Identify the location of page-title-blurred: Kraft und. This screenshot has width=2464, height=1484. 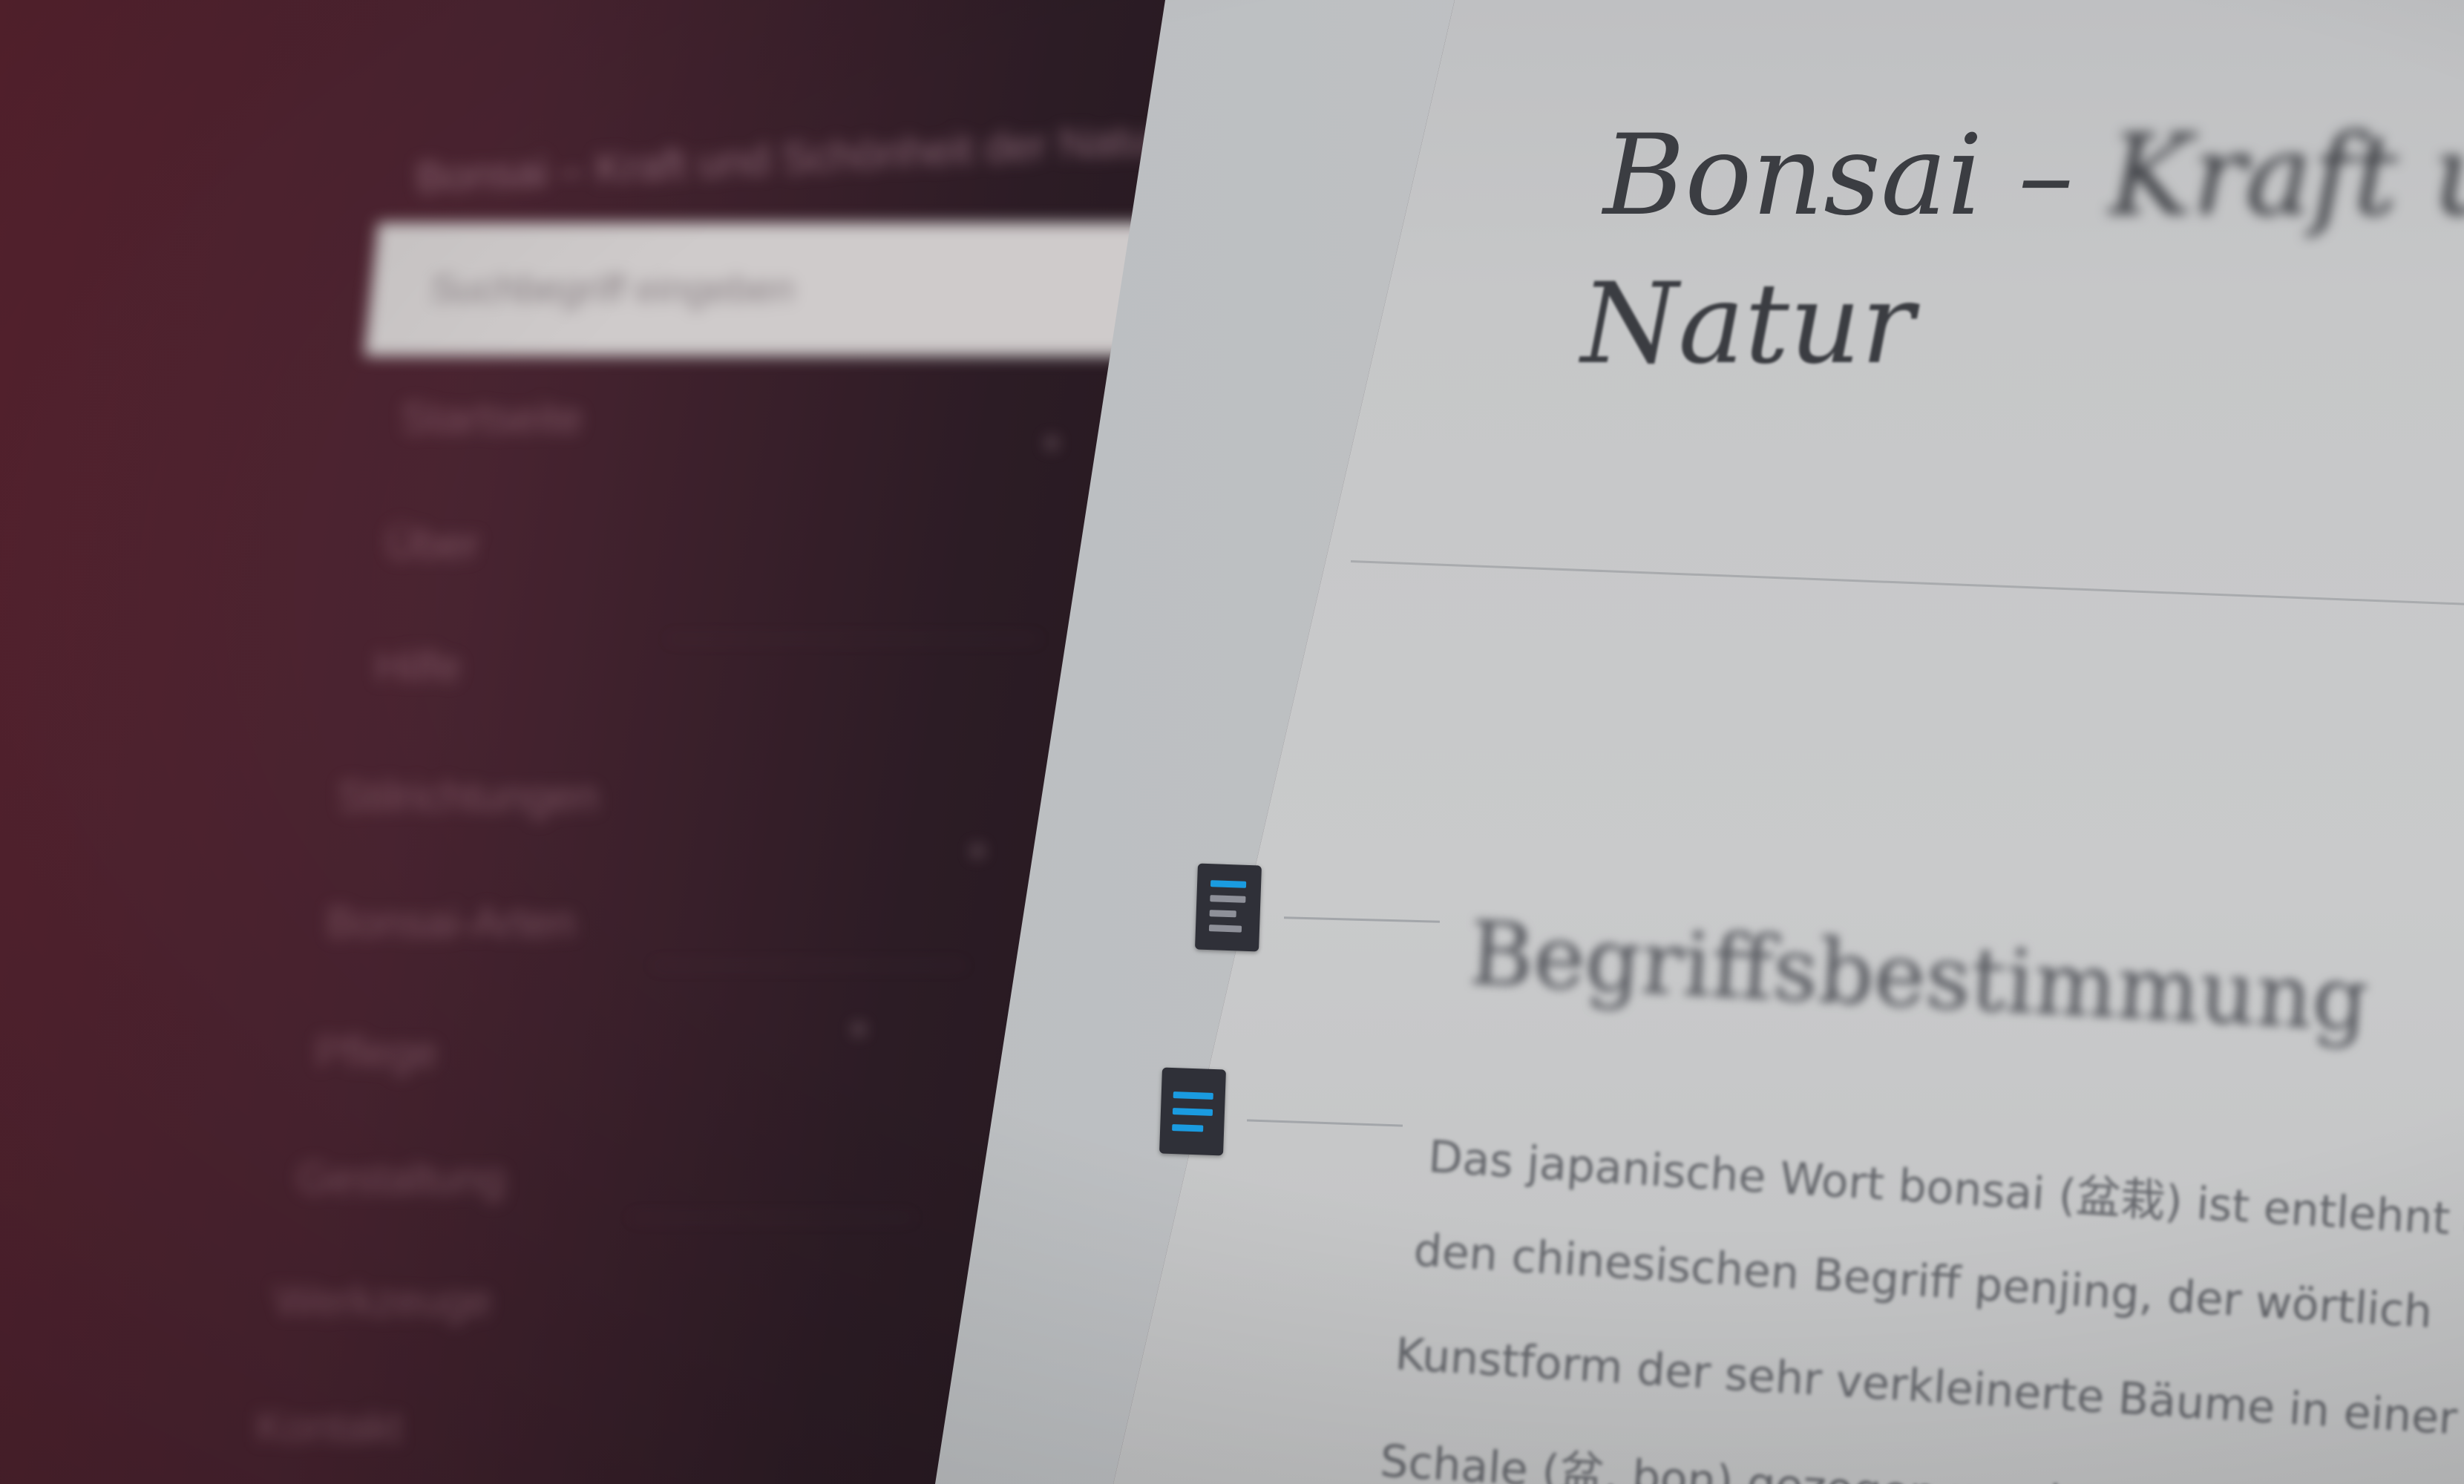
(2286, 175).